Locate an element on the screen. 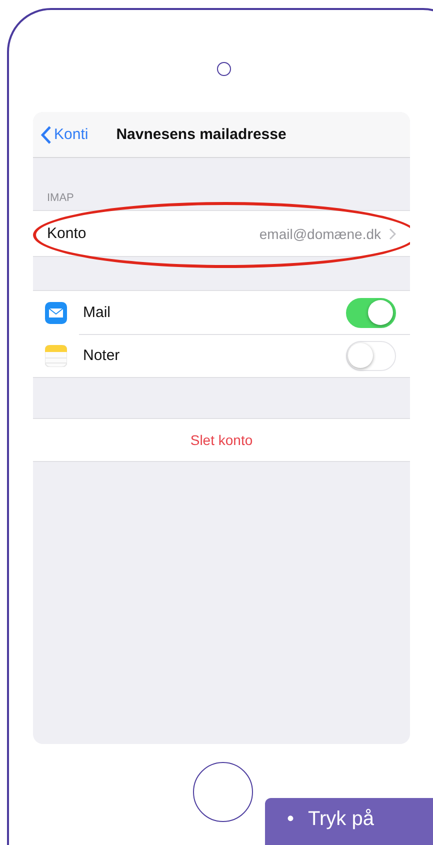 This screenshot has height=845, width=433. back-link: Konti is located at coordinates (64, 135).